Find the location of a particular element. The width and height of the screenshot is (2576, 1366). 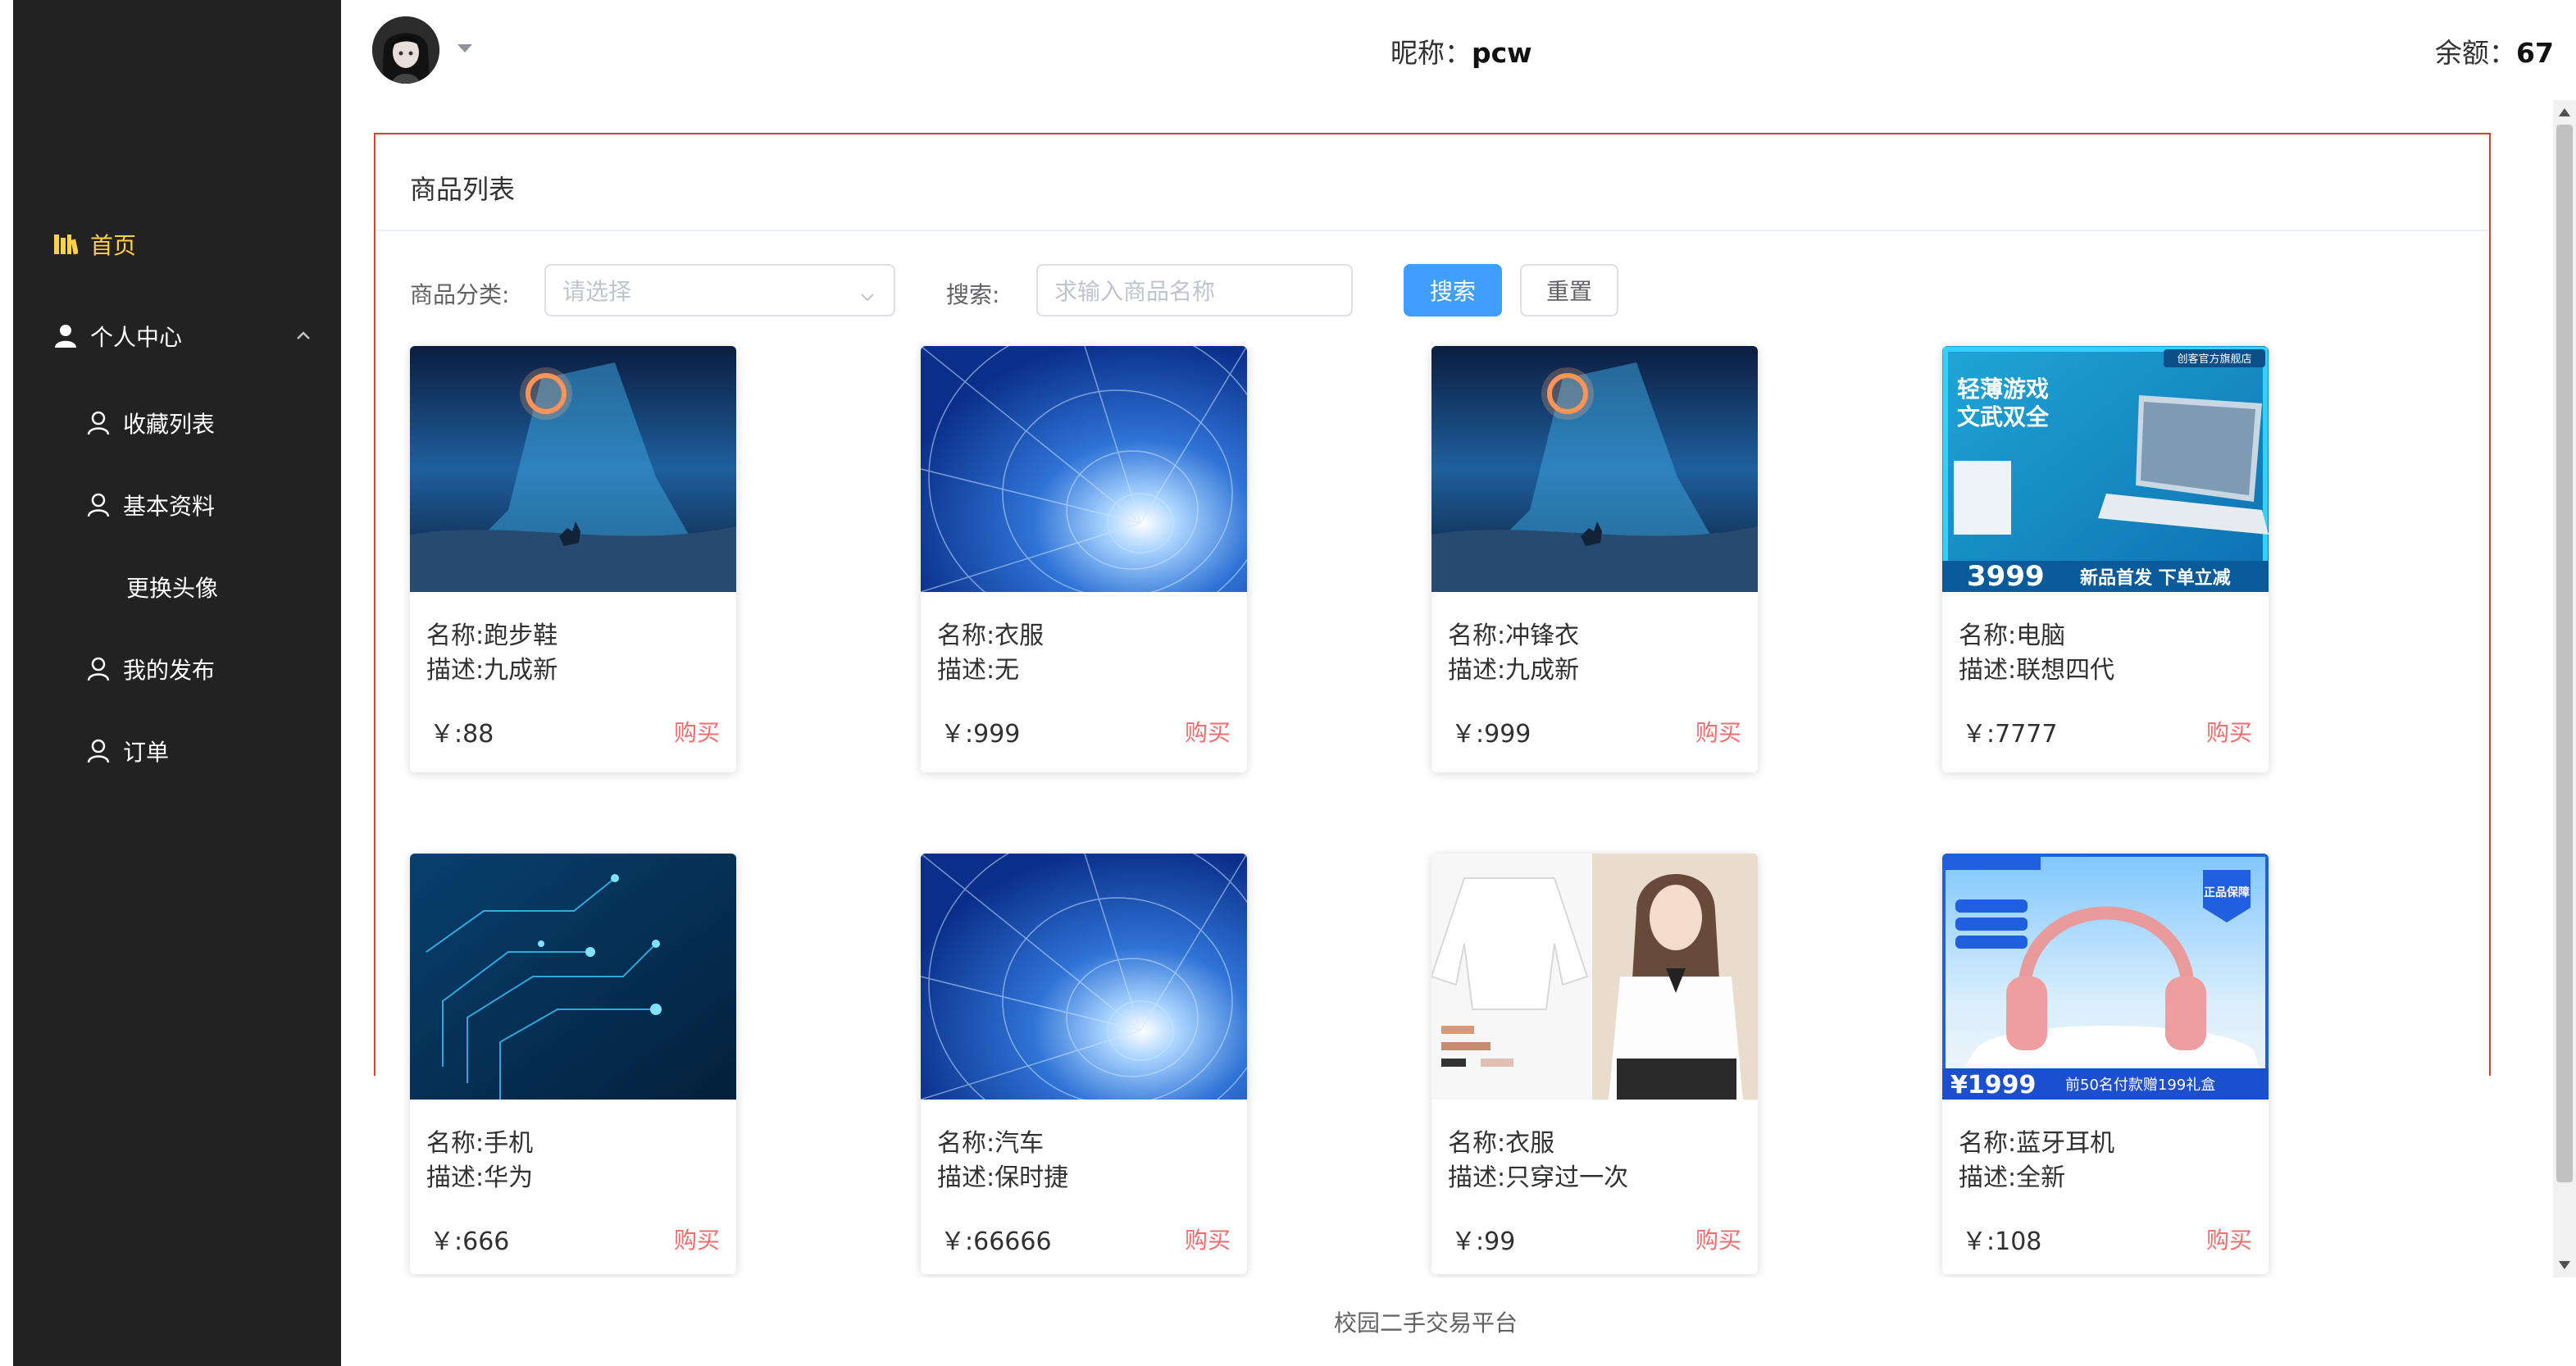

sidebar: 首页 个人中心 收藏列表 基本资料 更换头像 我的发布 订单 is located at coordinates (177, 683).